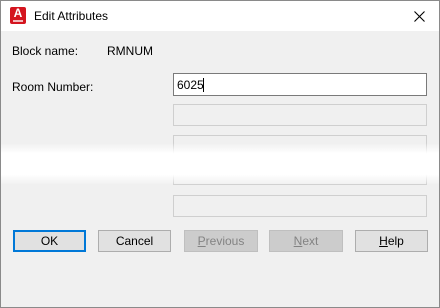 The width and height of the screenshot is (440, 308). What do you see at coordinates (71, 16) in the screenshot?
I see `window-title: Edit Attributes` at bounding box center [71, 16].